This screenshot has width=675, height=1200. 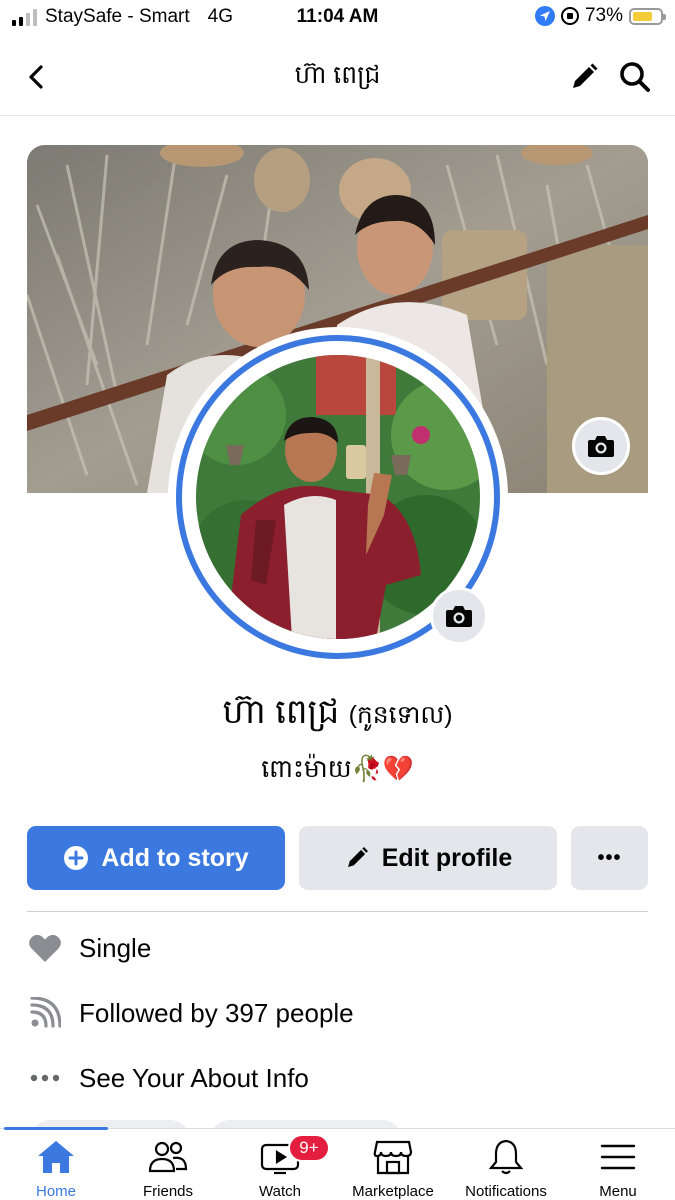 What do you see at coordinates (337, 18) in the screenshot?
I see `status-bar: StaySafe - Smart 4G 11:04 AM 73%` at bounding box center [337, 18].